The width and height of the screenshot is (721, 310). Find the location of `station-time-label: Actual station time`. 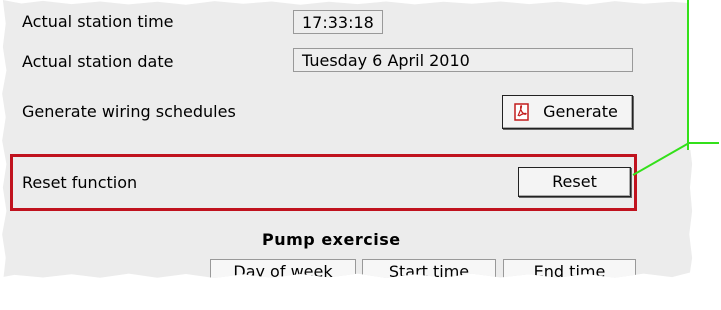

station-time-label: Actual station time is located at coordinates (98, 21).